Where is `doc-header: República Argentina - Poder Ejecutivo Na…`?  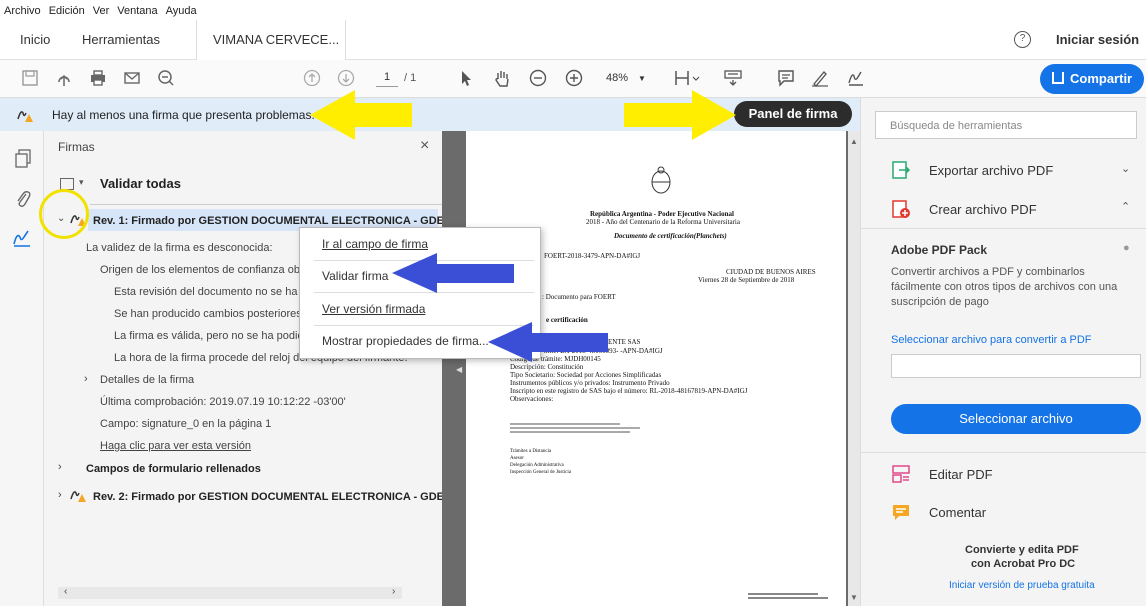 doc-header: República Argentina - Poder Ejecutivo Na… is located at coordinates (662, 214).